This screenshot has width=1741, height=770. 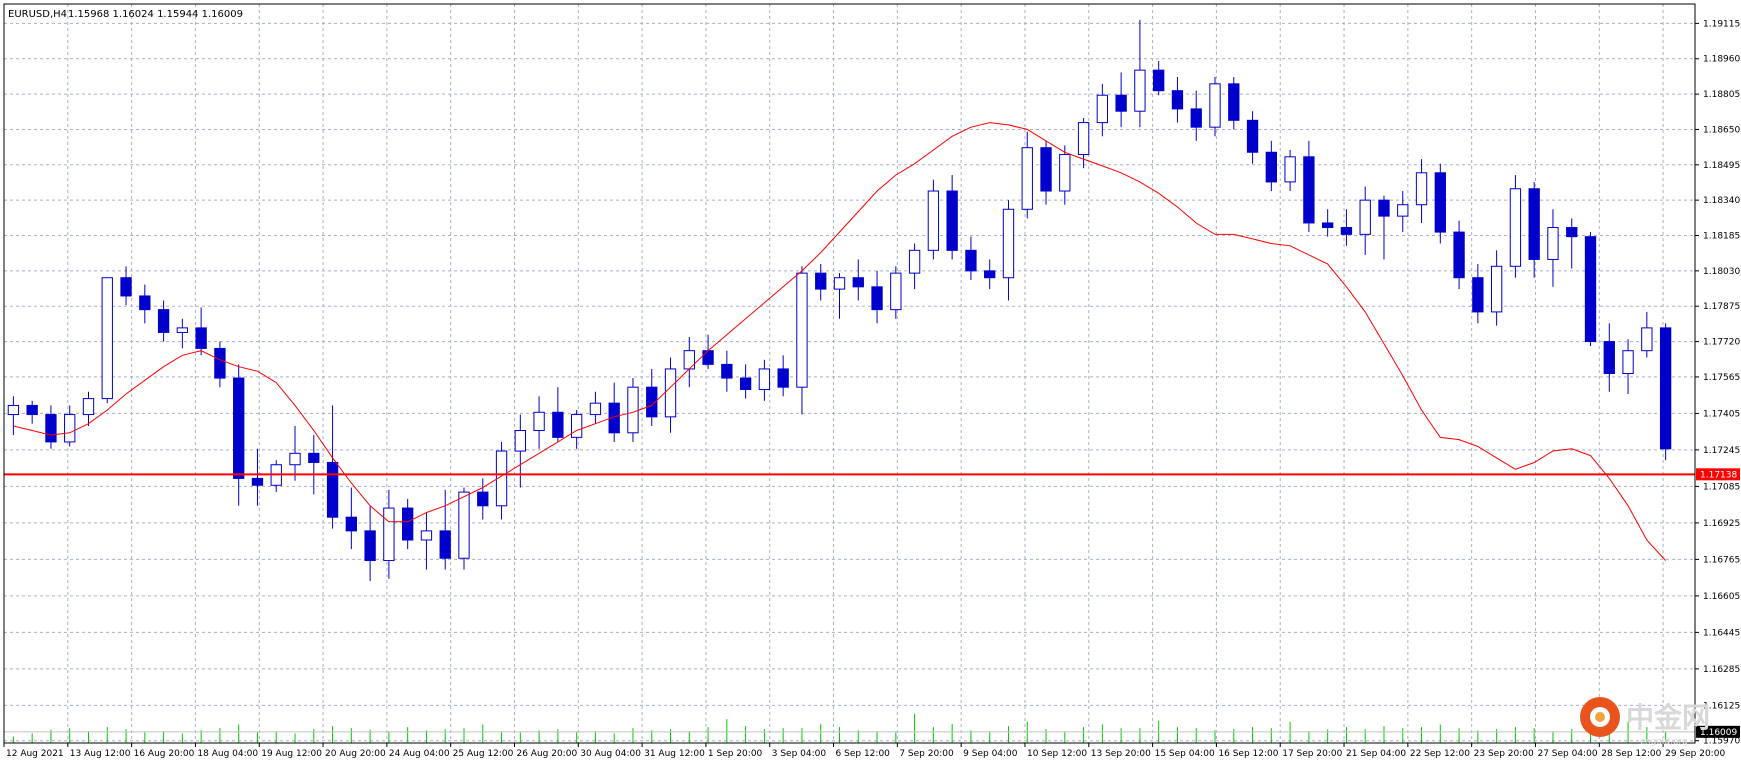 I want to click on price-tick-label: 1.18030, so click(x=1721, y=272).